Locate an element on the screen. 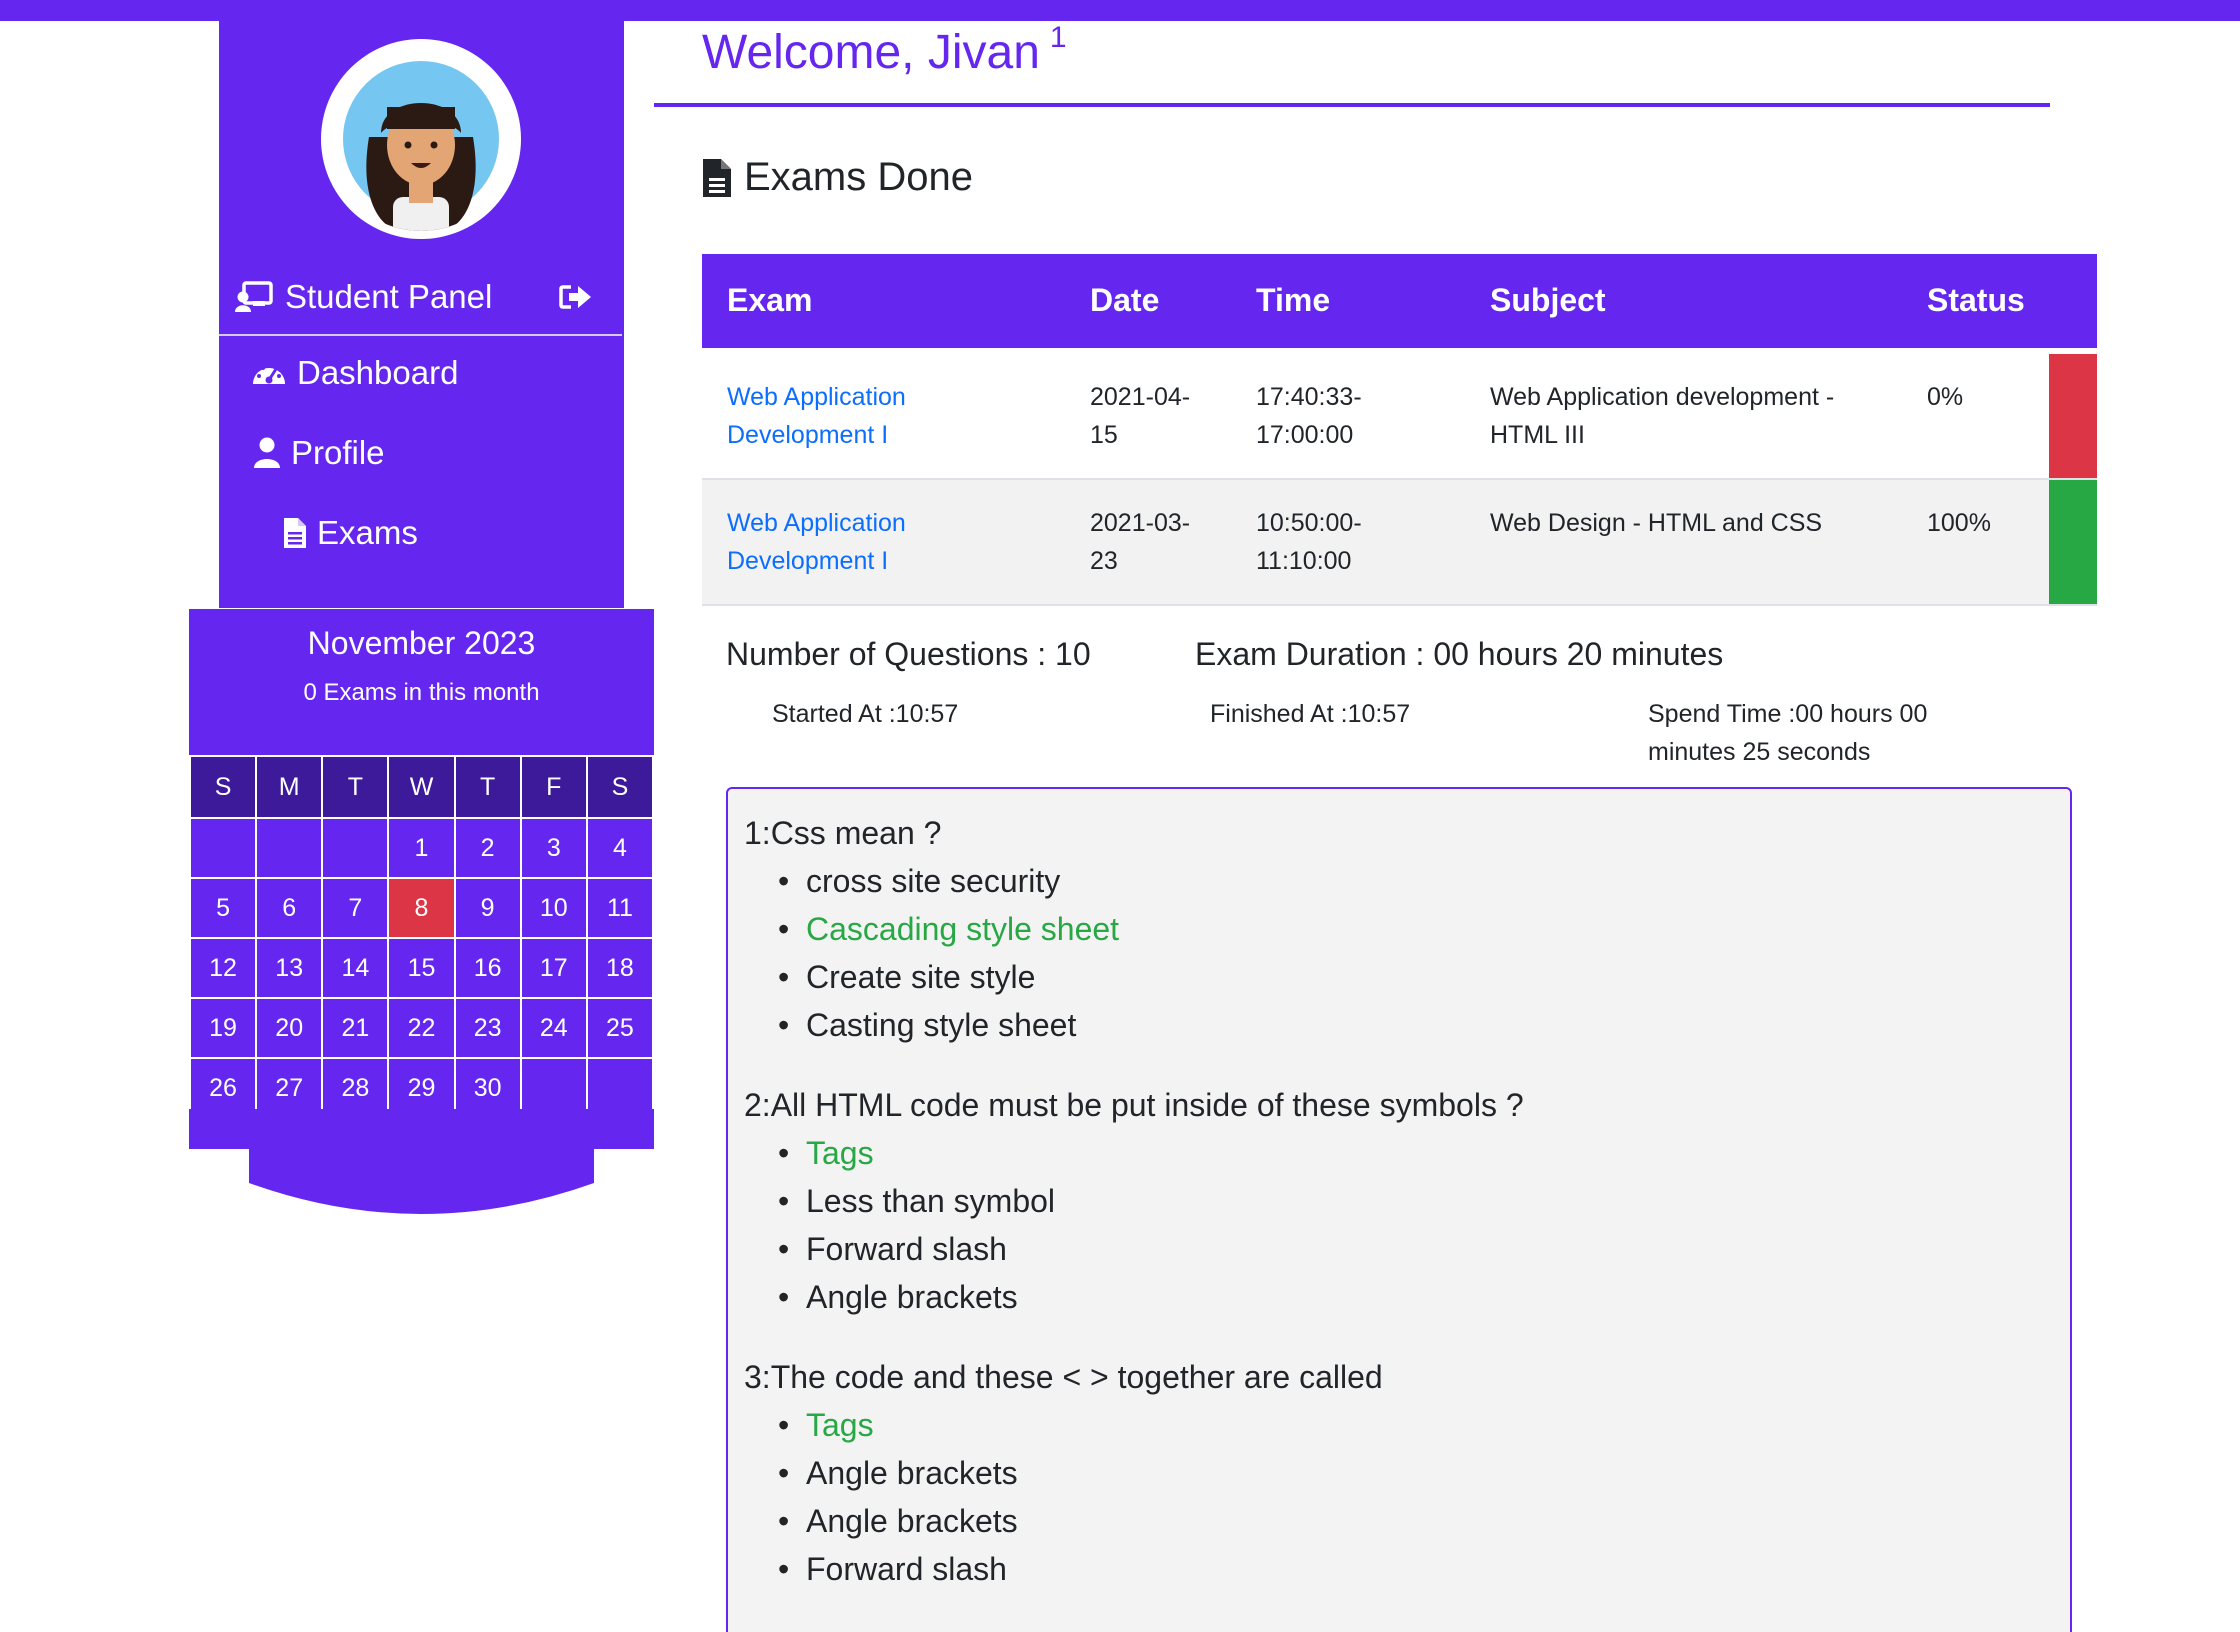 The image size is (2240, 1632). answer-option: Forward slash is located at coordinates (898, 1569).